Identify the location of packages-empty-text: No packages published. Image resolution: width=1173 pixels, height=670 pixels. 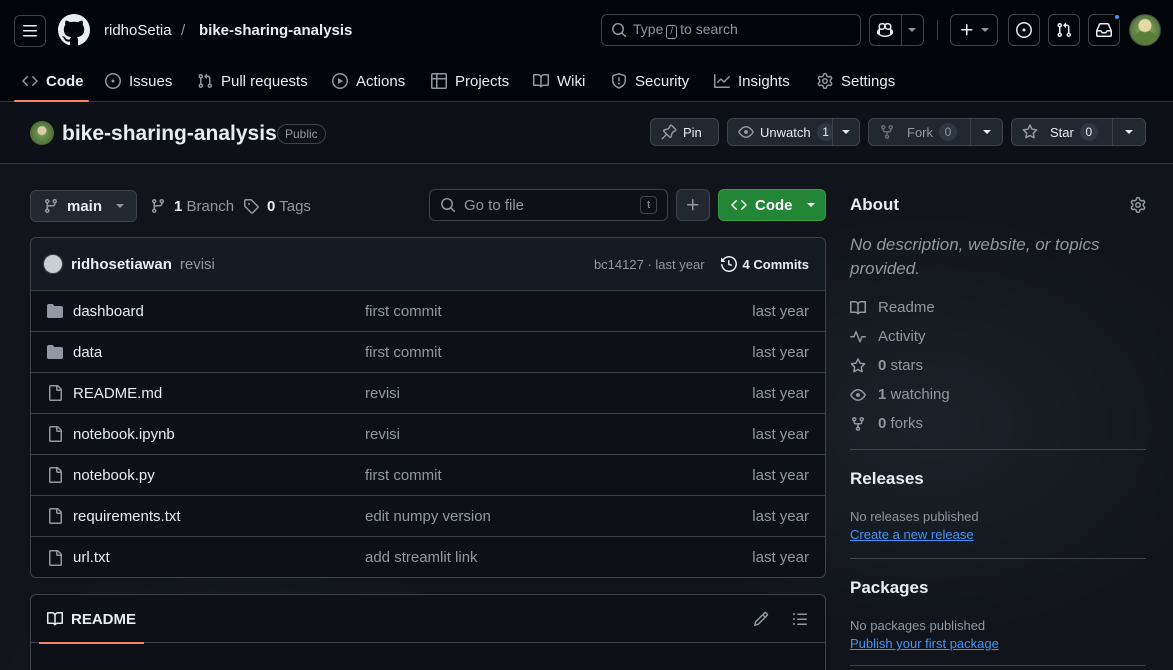
(918, 625).